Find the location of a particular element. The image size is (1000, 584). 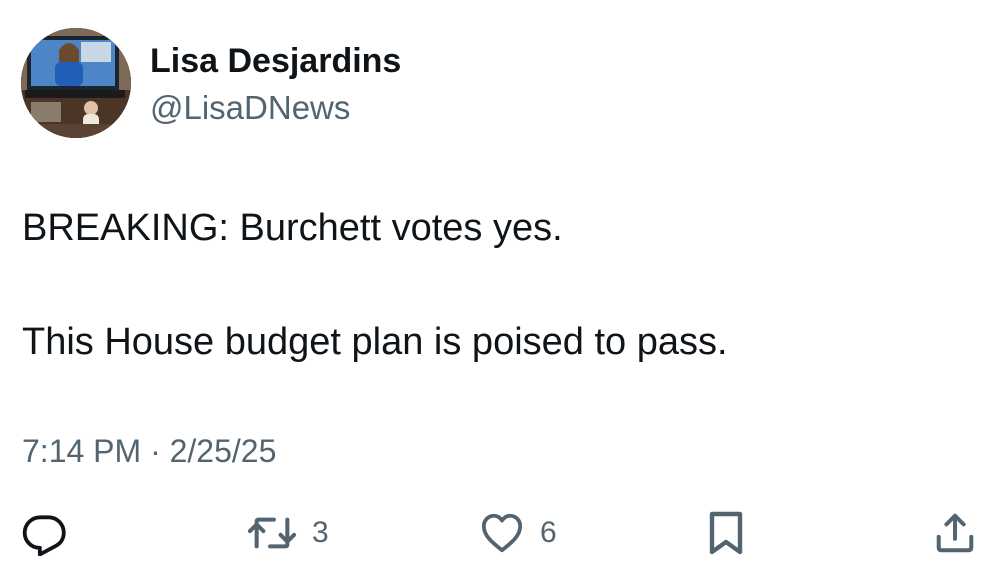

tweet-timestamp: 7:14 PM · 2/25/25 is located at coordinates (149, 451).